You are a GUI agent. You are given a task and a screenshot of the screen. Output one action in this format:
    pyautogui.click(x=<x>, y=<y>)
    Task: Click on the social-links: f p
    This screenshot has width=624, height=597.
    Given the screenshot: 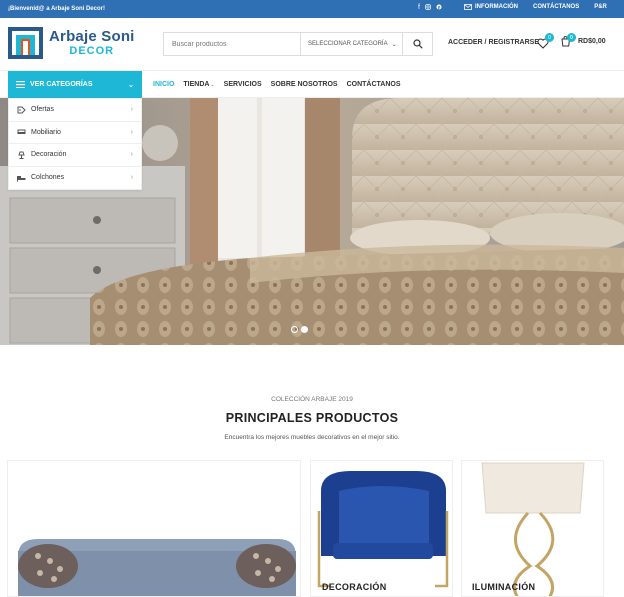 What is the action you would take?
    pyautogui.click(x=430, y=8)
    